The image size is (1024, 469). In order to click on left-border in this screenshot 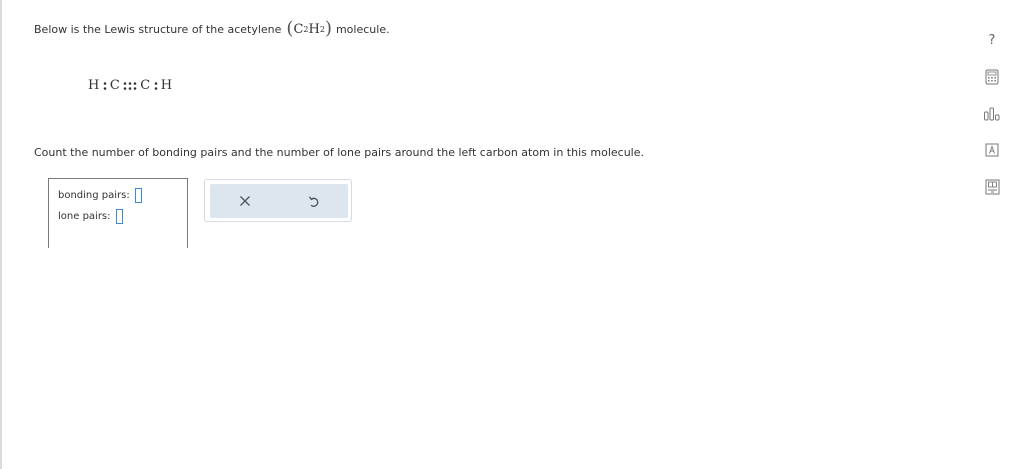, I will do `click(1, 234)`.